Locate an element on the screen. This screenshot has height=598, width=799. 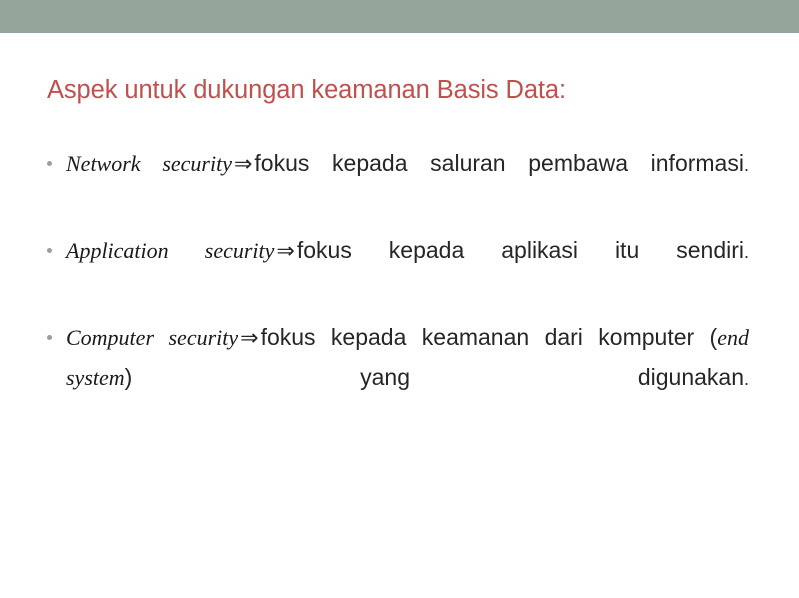
bullet-text: fokus kepada aplikasi itu sendiri is located at coordinates (520, 250).